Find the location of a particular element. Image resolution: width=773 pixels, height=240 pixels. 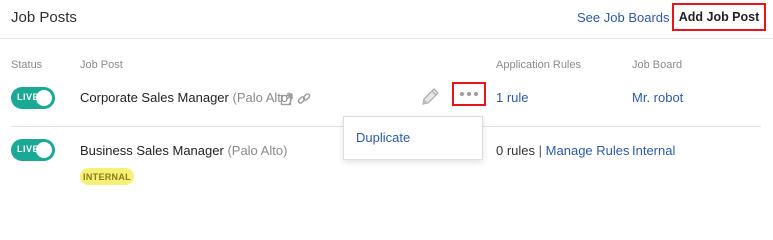

application-rules-link: 1 rule is located at coordinates (512, 97).